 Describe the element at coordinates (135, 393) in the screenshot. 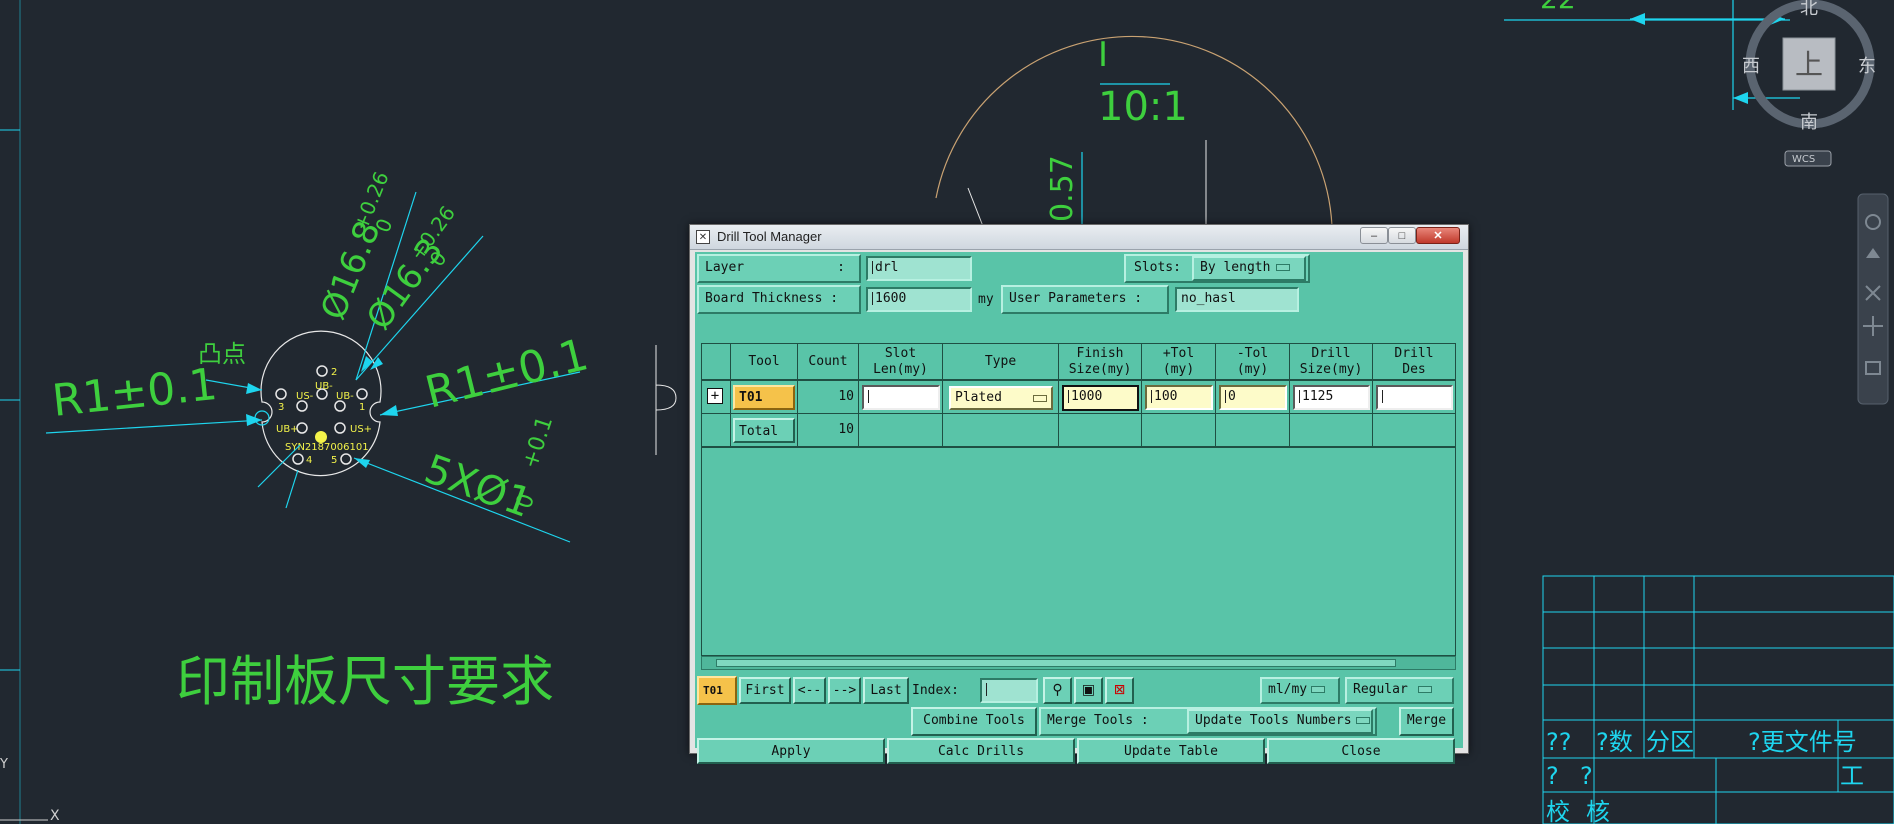

I see `r1-left-label: R1±0.1` at that location.